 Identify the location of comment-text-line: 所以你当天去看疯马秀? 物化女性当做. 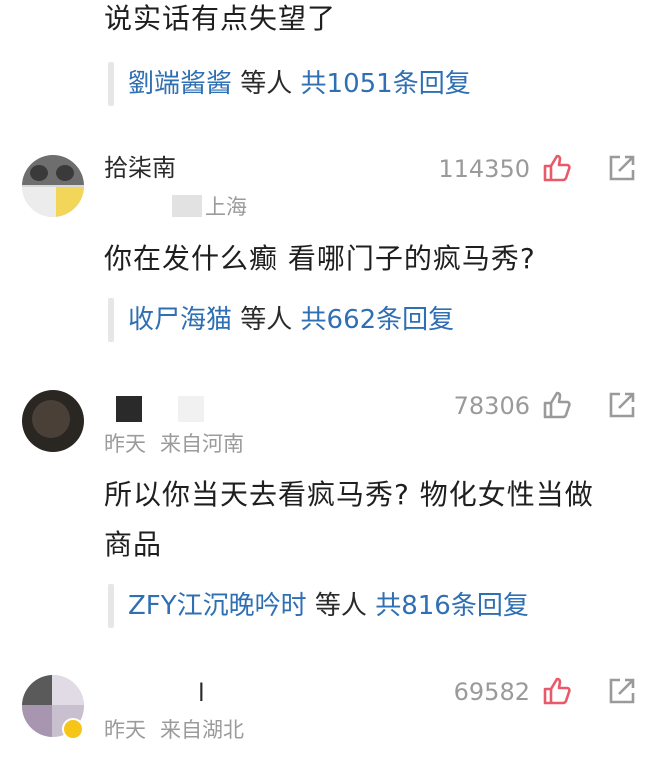
(349, 494).